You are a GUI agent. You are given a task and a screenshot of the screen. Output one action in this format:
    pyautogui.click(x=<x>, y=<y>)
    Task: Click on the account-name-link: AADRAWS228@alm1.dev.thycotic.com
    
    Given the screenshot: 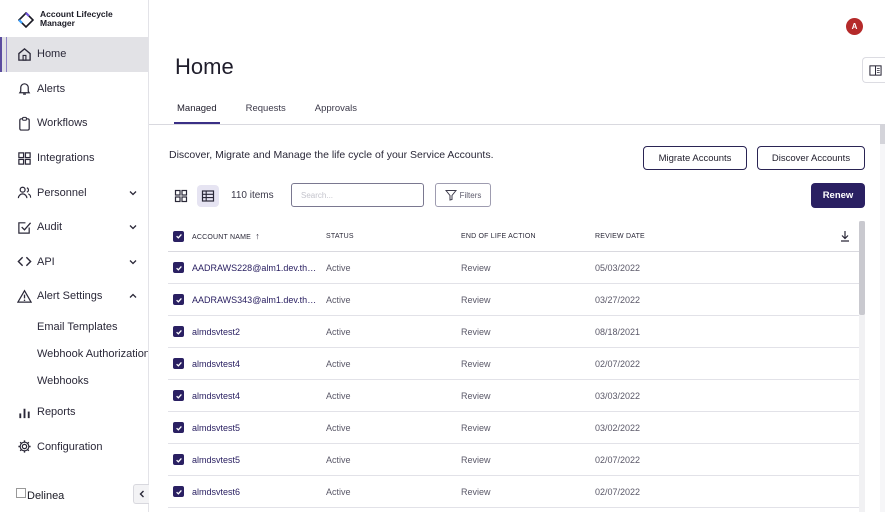 What is the action you would take?
    pyautogui.click(x=256, y=268)
    